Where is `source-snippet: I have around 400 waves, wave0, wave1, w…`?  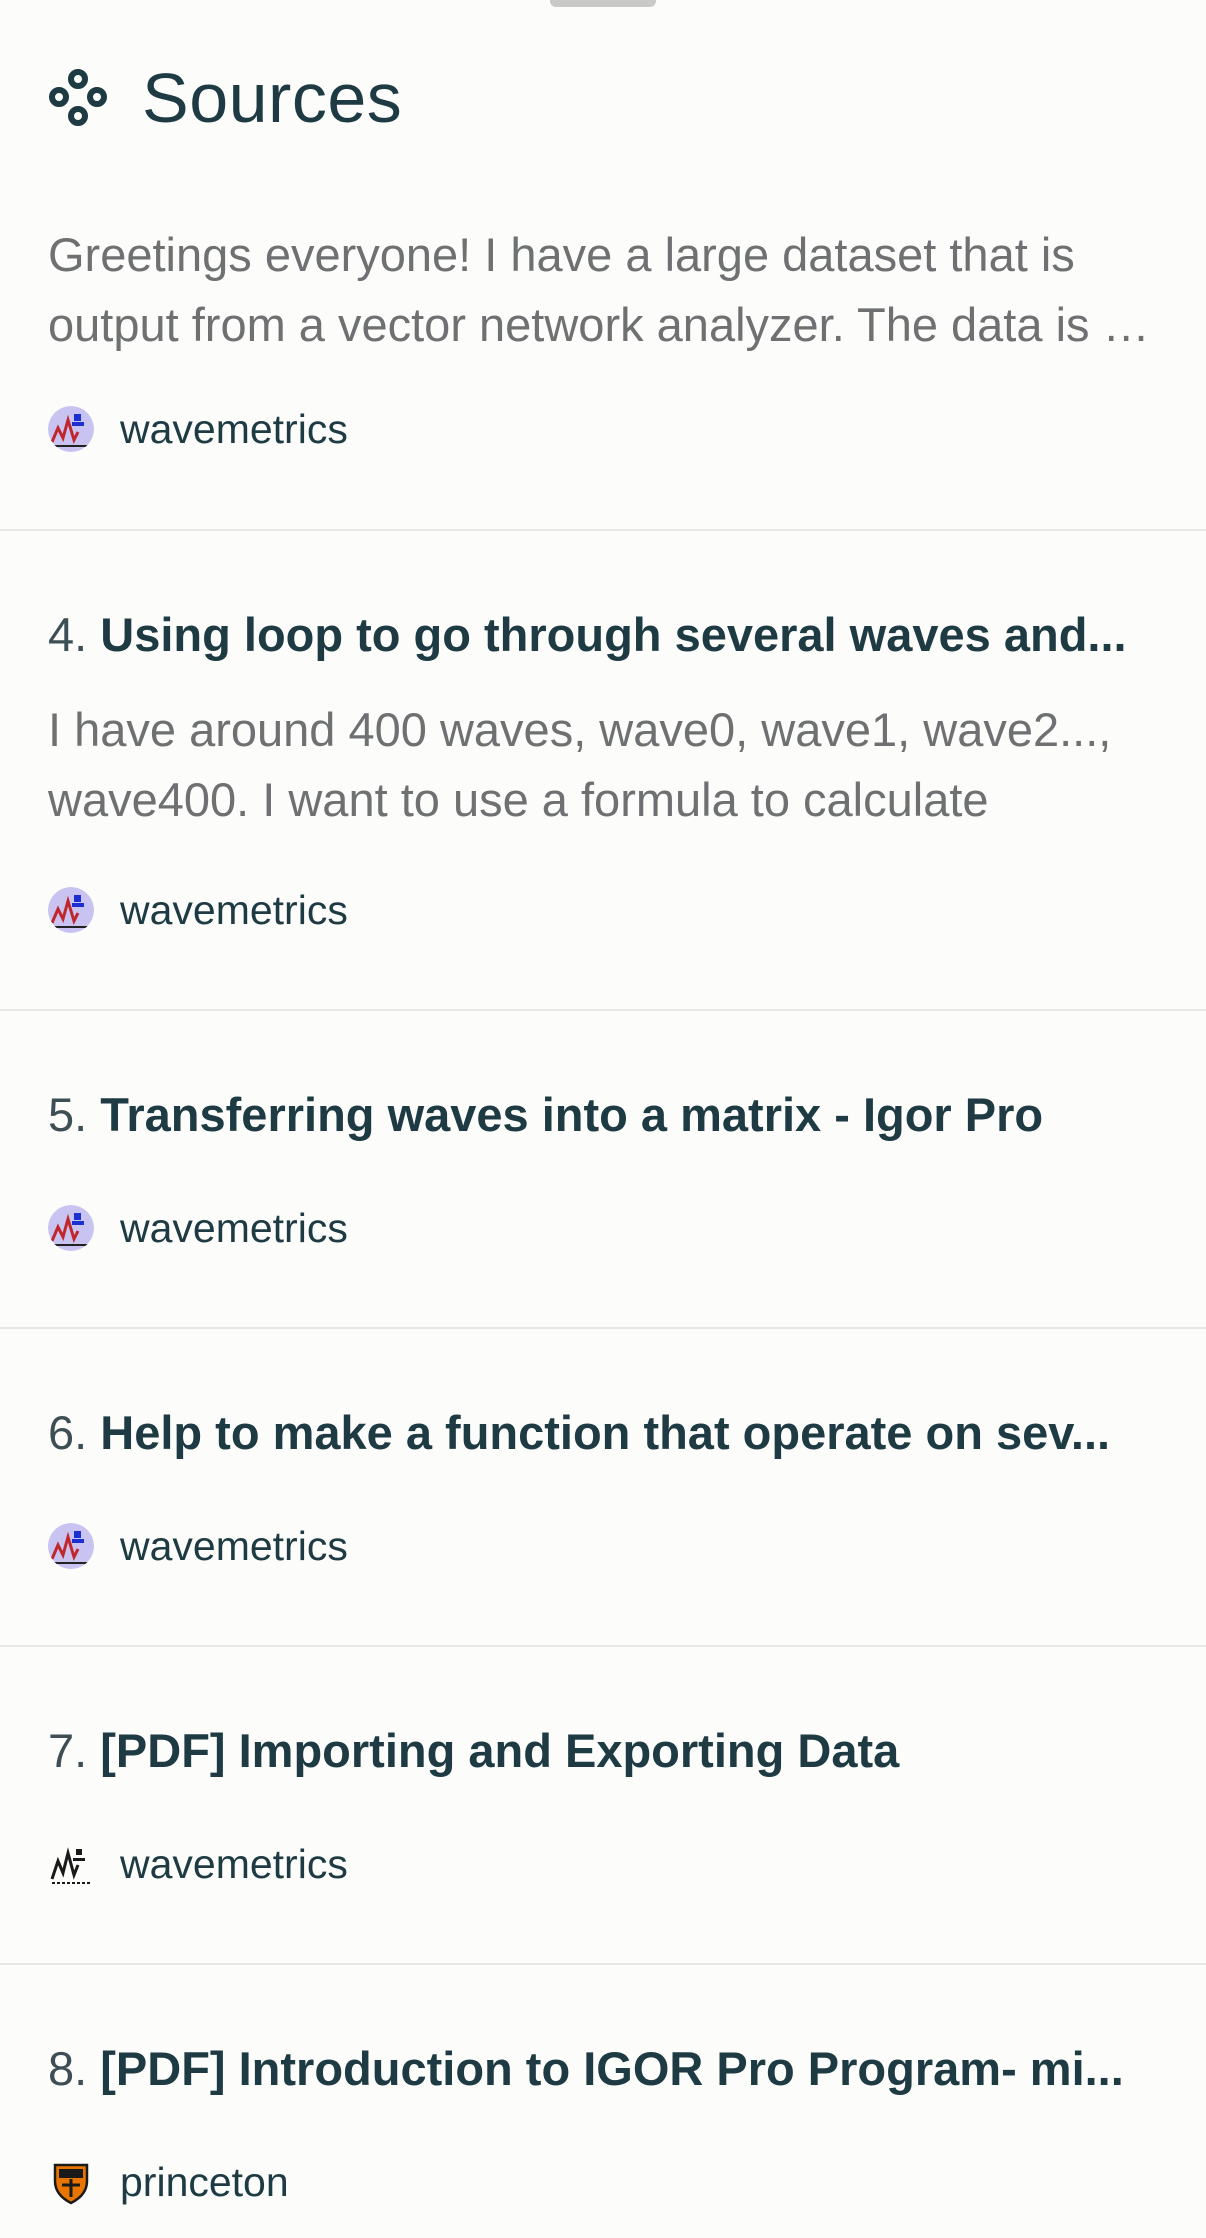
source-snippet: I have around 400 waves, wave0, wave1, w… is located at coordinates (580, 764).